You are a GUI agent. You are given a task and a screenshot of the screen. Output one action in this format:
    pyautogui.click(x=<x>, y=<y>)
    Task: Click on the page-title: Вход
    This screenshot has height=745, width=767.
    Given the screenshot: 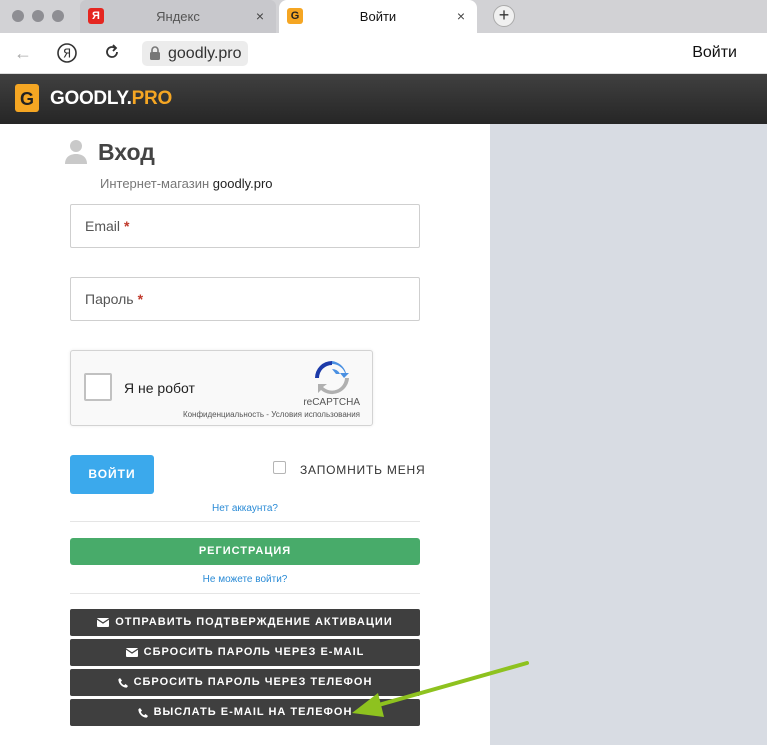 What is the action you would take?
    pyautogui.click(x=126, y=152)
    